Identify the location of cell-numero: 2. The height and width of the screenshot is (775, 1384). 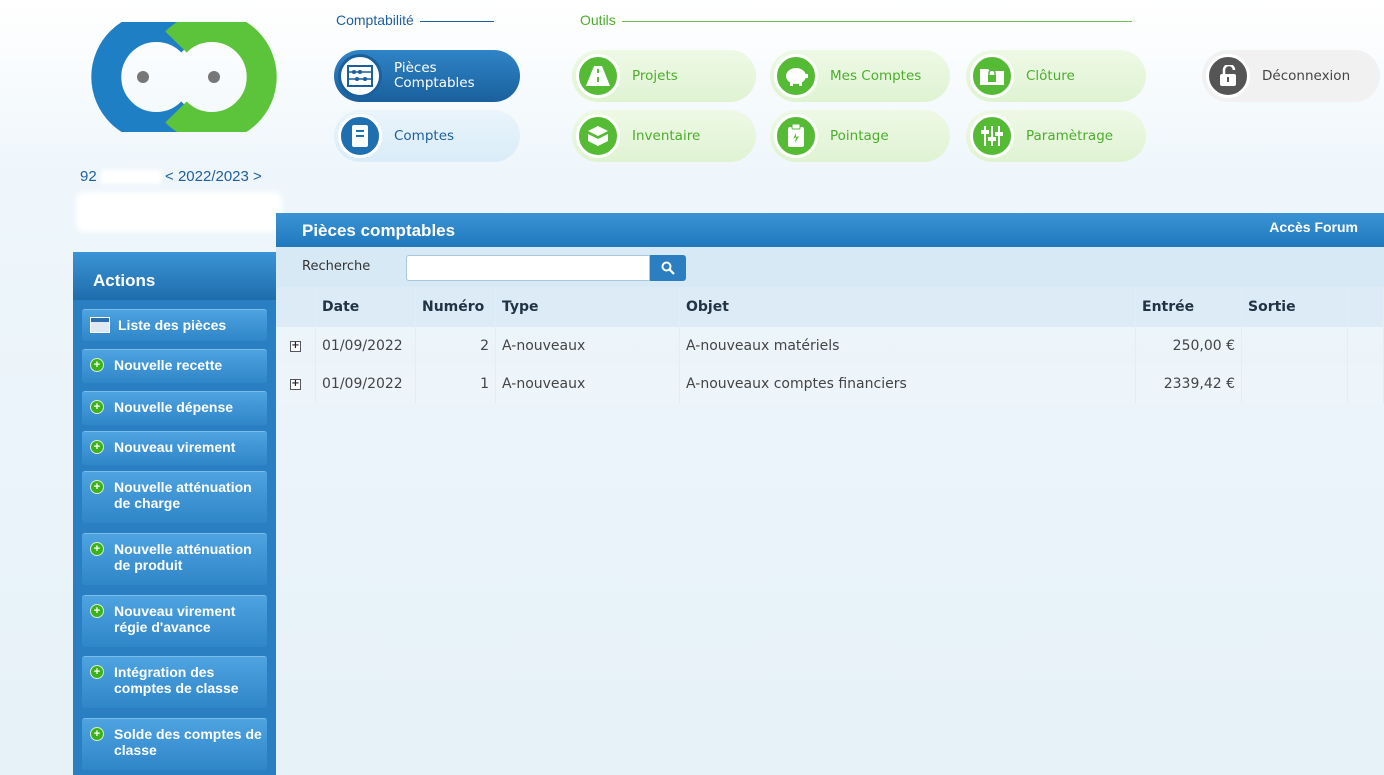
(456, 346).